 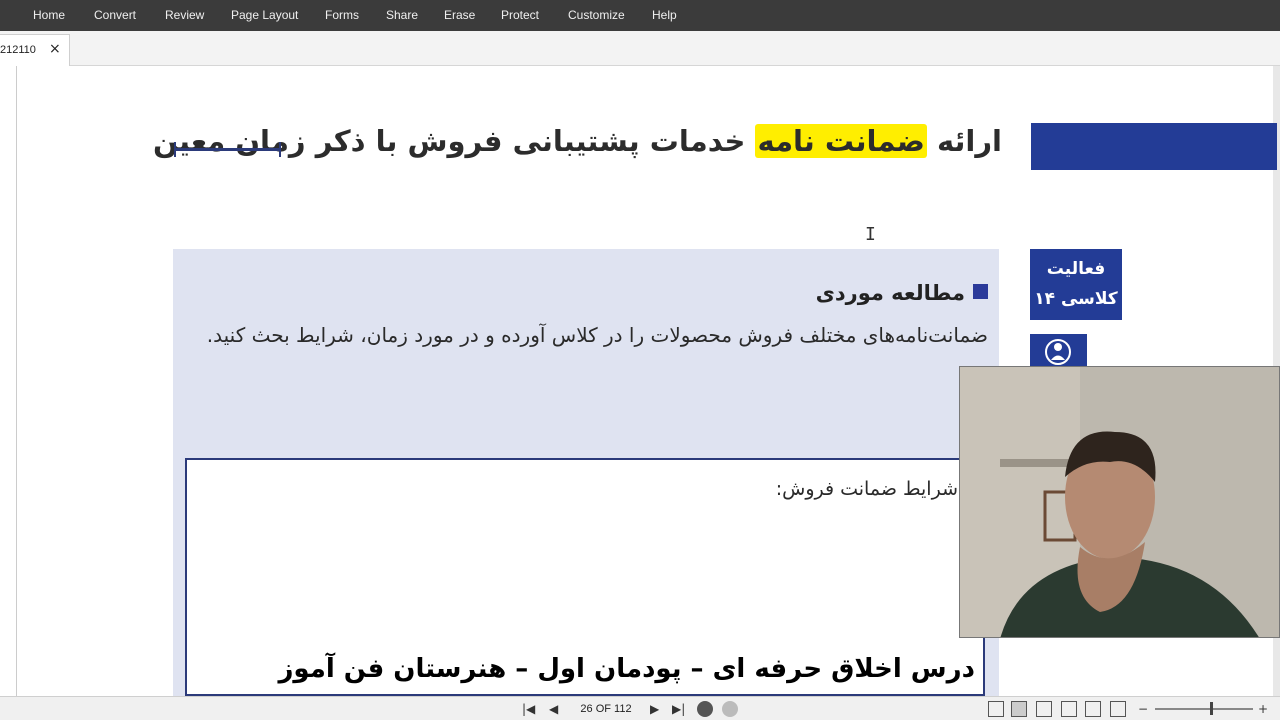 I want to click on menu-share: Share, so click(x=402, y=15).